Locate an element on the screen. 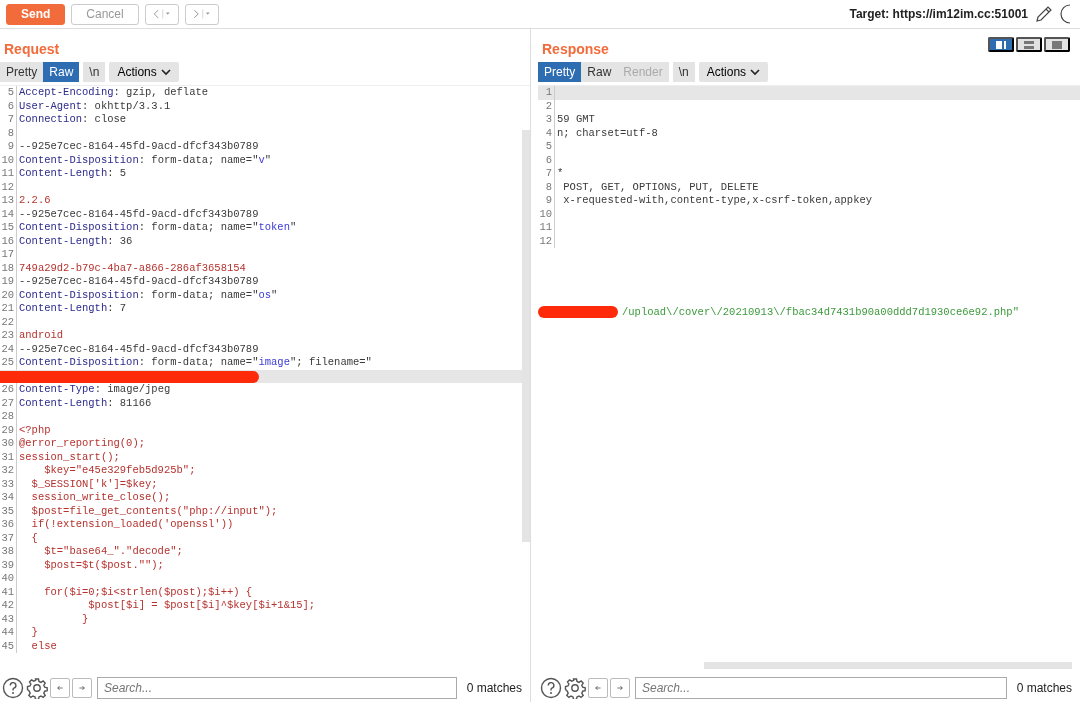  line-number: 4 is located at coordinates (546, 133).